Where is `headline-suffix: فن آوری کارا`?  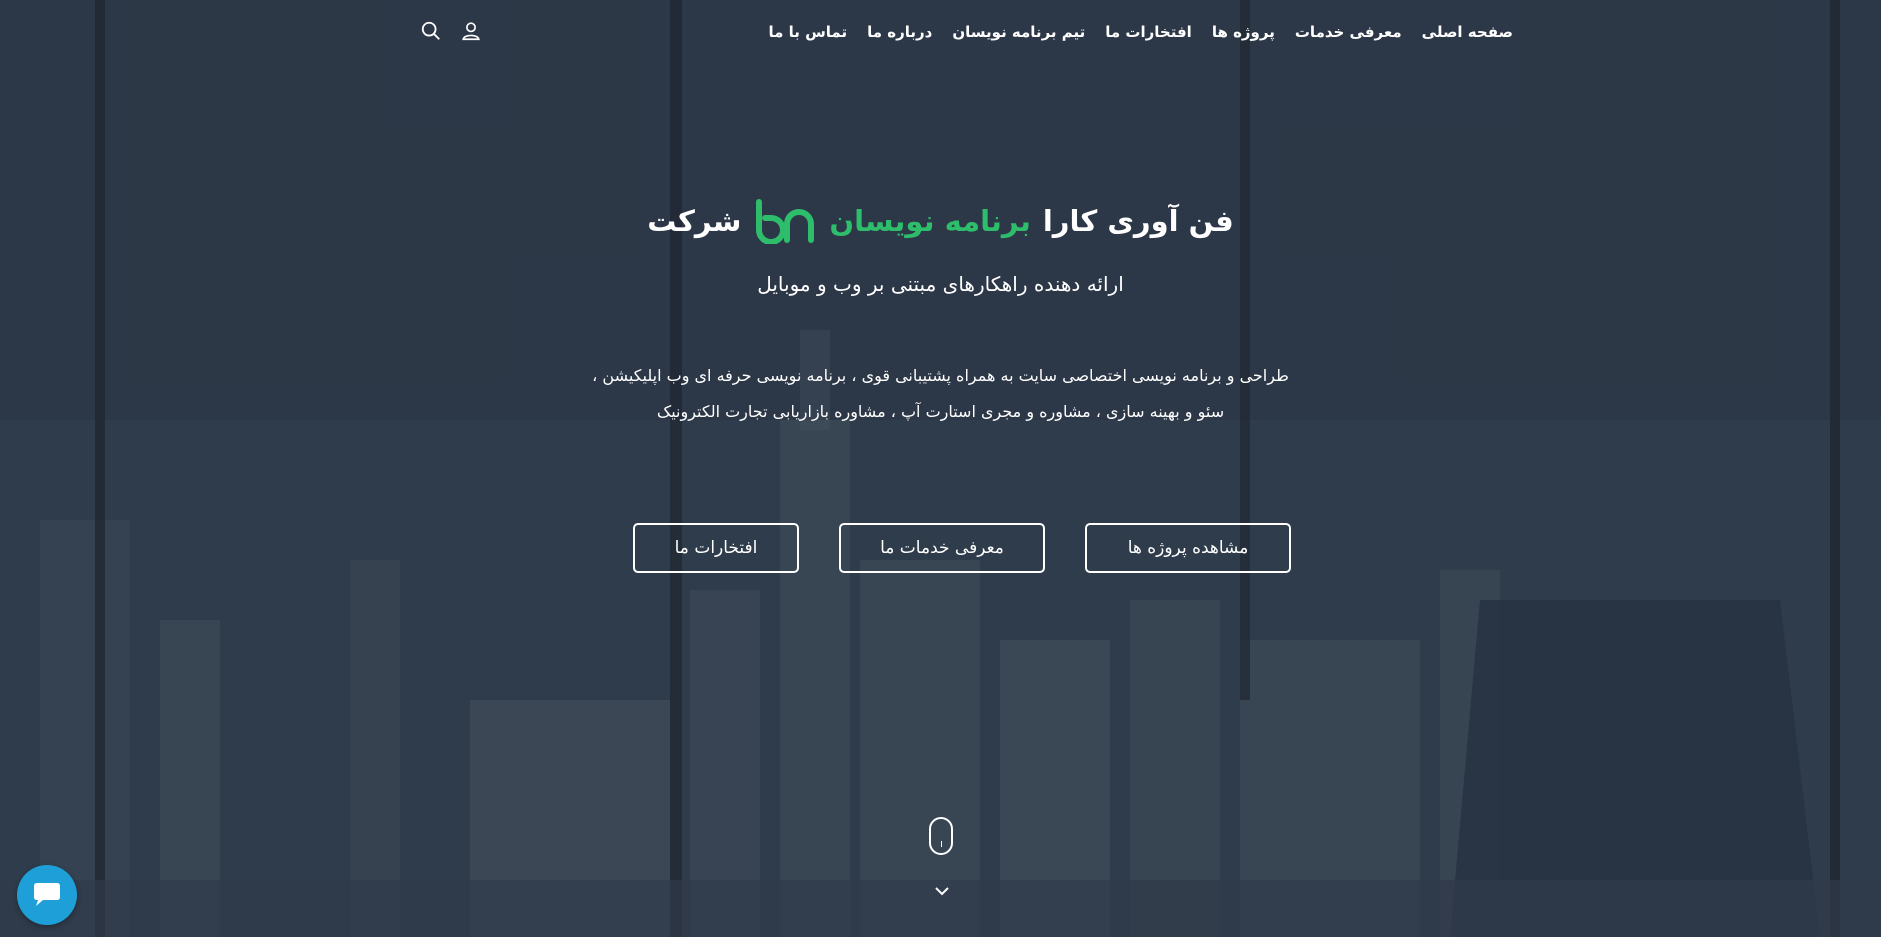
headline-suffix: فن آوری کارا is located at coordinates (1138, 221).